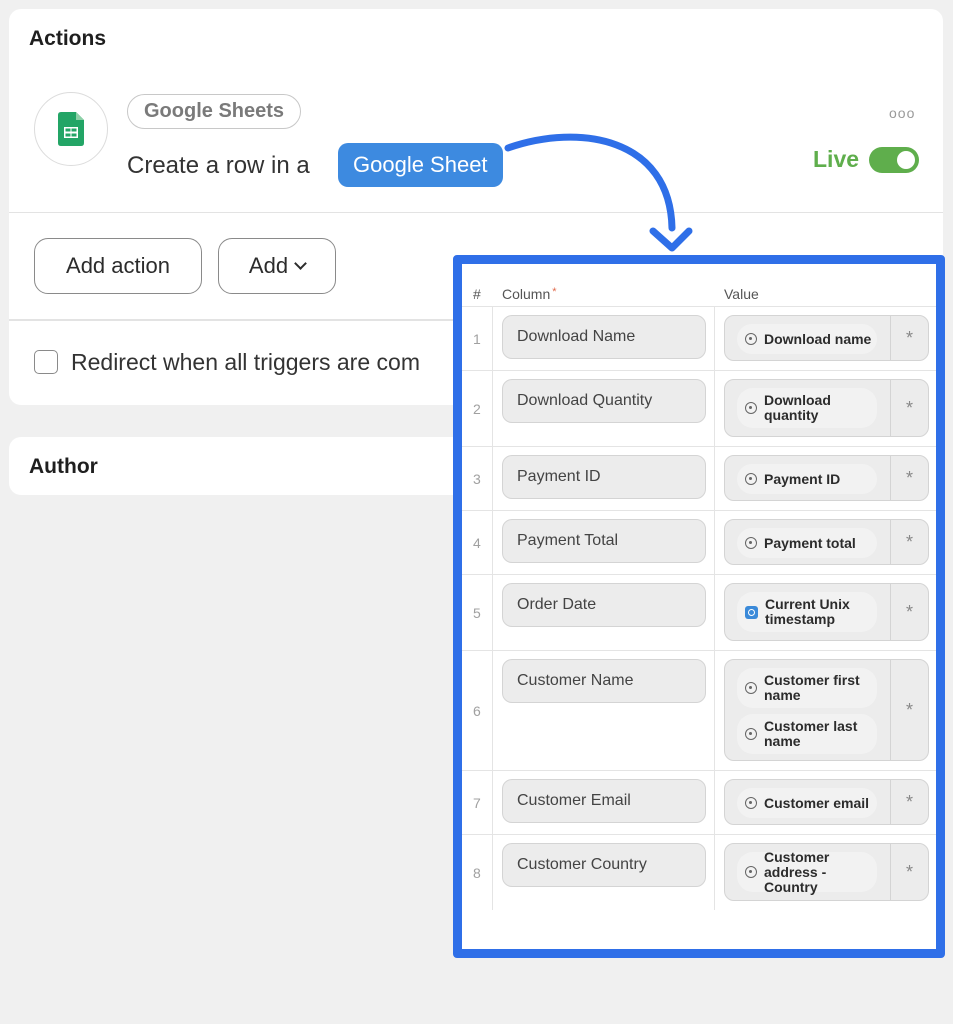  What do you see at coordinates (477, 613) in the screenshot?
I see `row-index: 5` at bounding box center [477, 613].